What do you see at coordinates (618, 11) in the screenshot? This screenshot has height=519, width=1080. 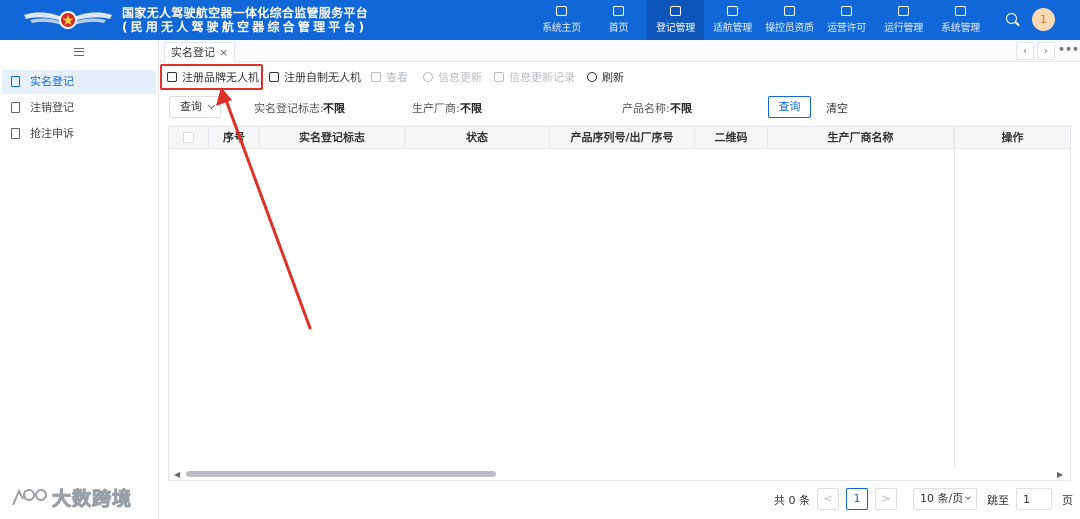 I see `monitor-icon` at bounding box center [618, 11].